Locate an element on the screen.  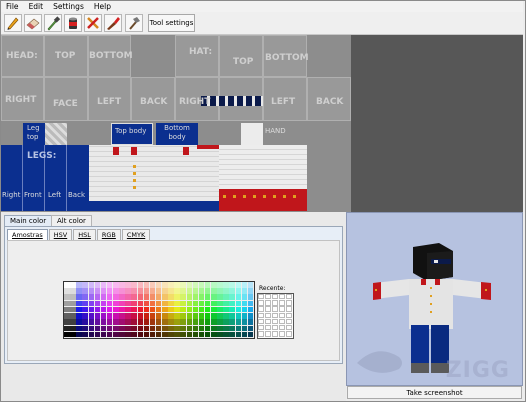
leg-bottom-cell is located at coordinates (56, 134).